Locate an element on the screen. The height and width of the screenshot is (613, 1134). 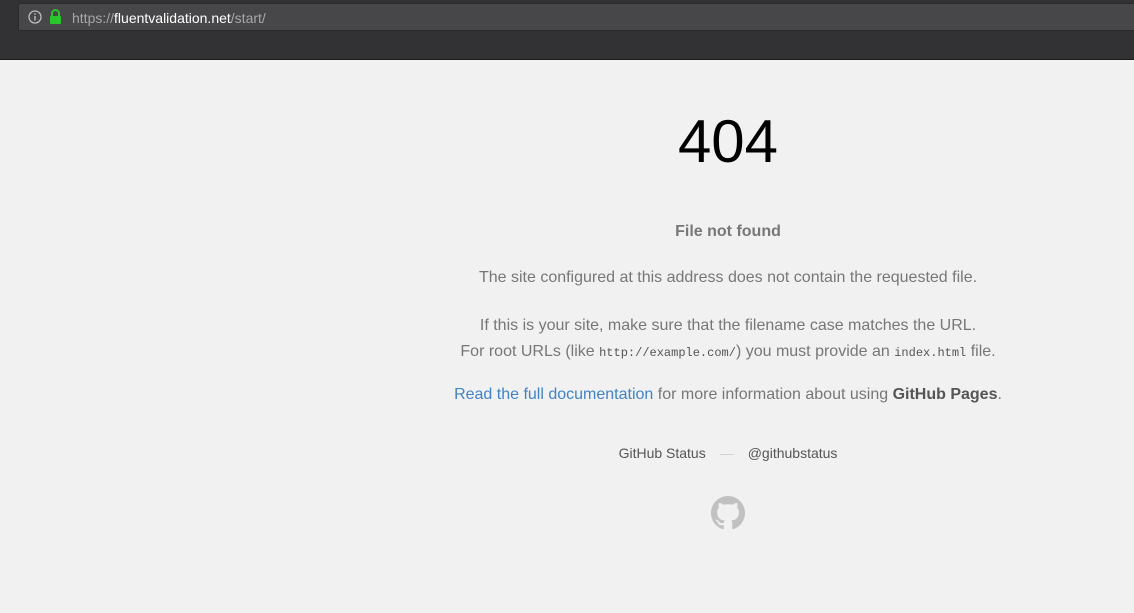
documentation-end: . is located at coordinates (999, 394).